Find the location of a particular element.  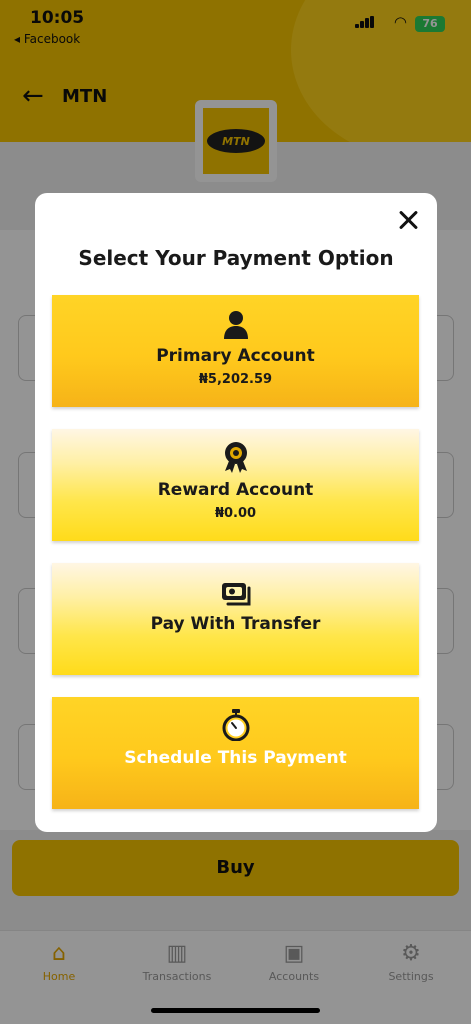

stopwatch-icon is located at coordinates (236, 725).